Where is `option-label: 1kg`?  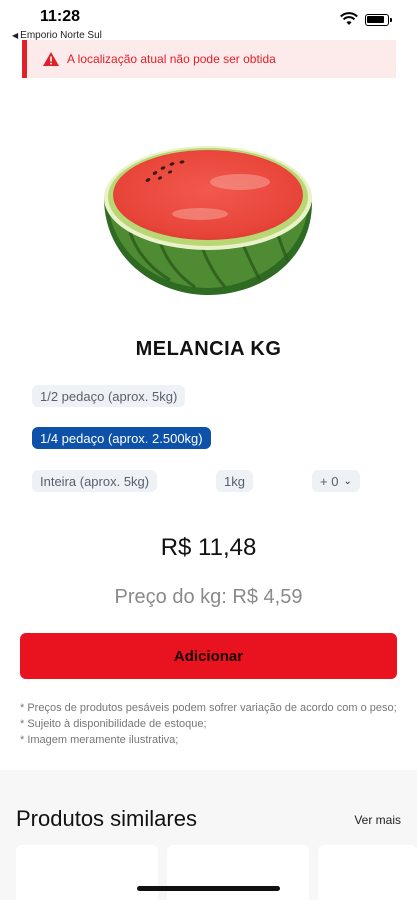 option-label: 1kg is located at coordinates (234, 481).